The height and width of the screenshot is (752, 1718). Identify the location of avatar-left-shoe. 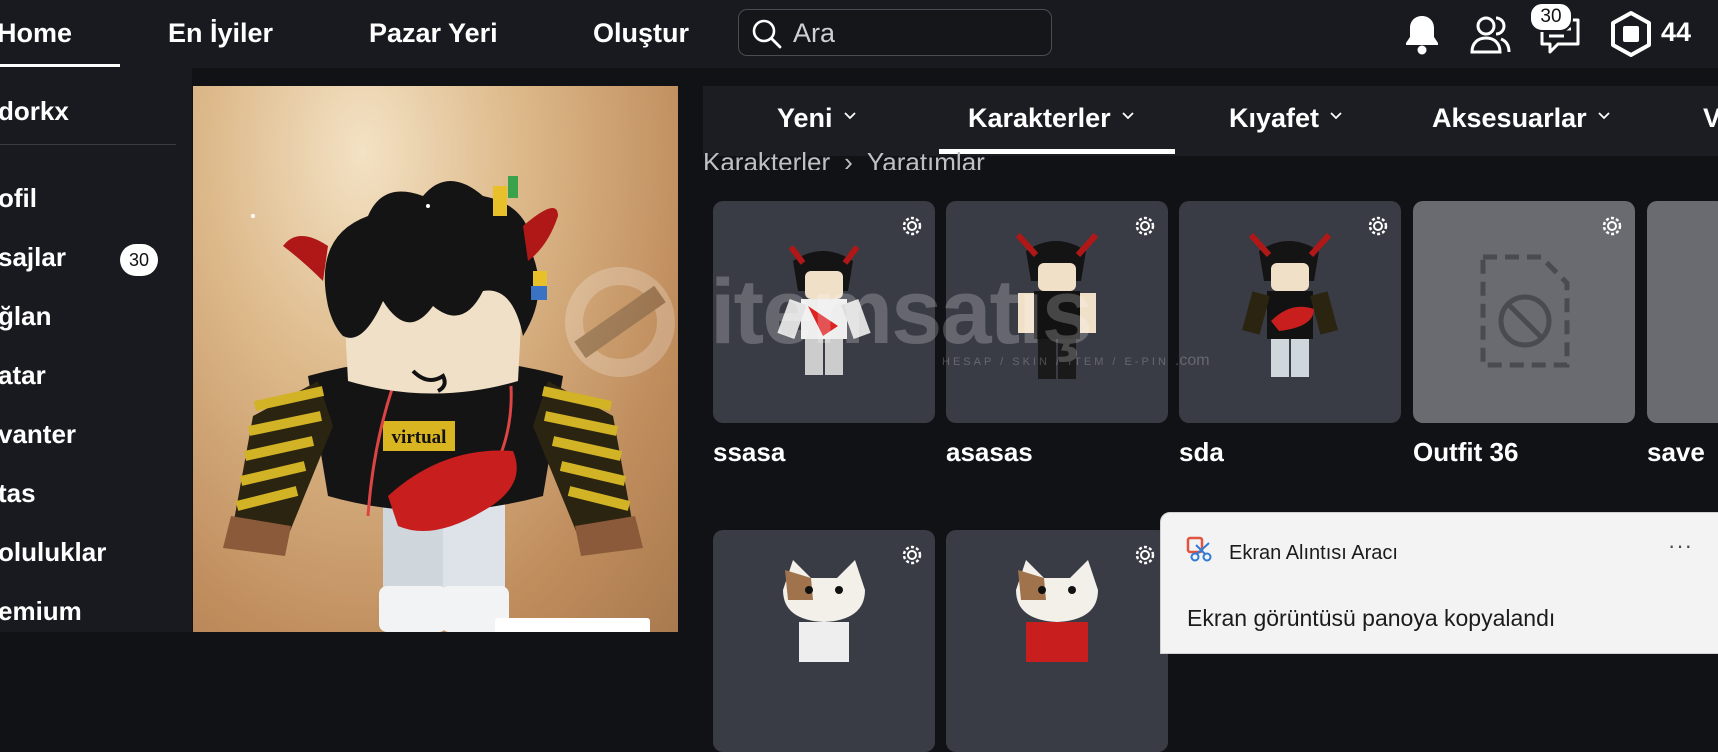
(413, 609).